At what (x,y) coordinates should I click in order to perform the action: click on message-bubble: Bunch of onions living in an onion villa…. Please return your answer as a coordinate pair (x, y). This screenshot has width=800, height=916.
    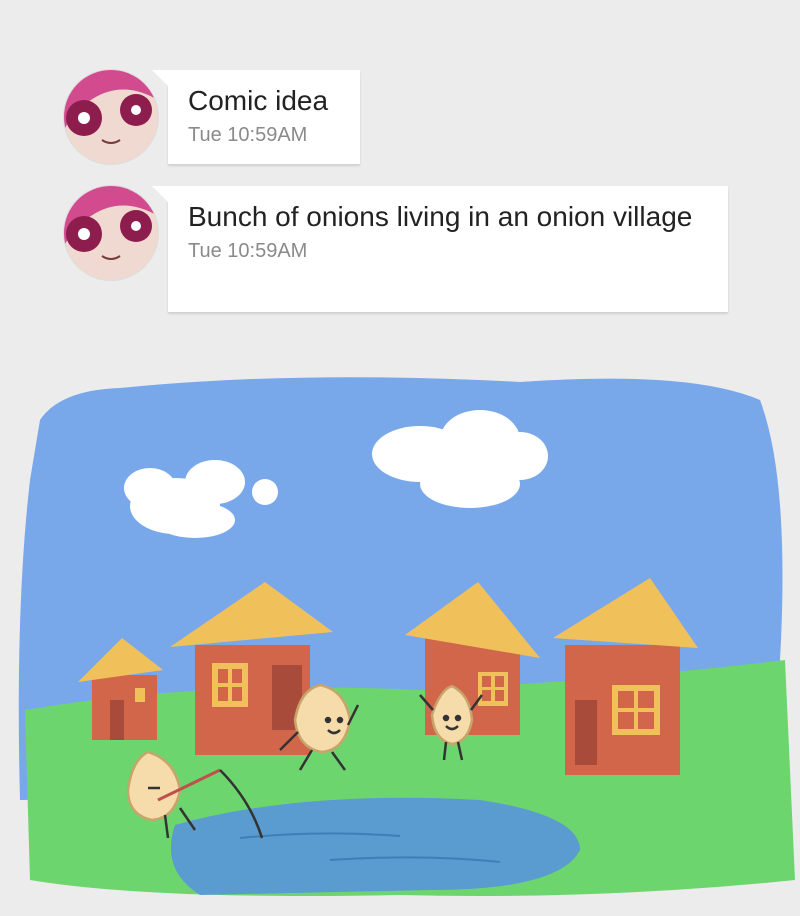
    Looking at the image, I should click on (440, 249).